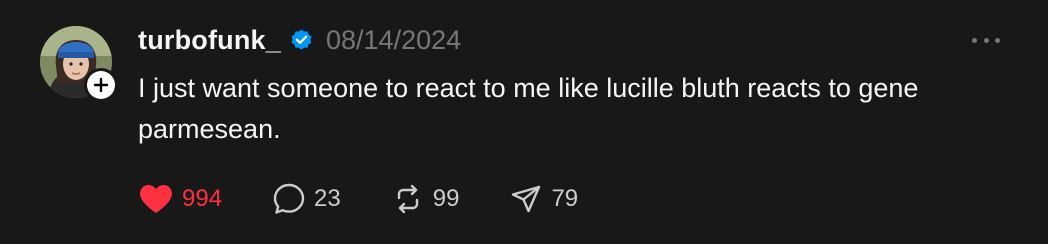 The width and height of the screenshot is (1048, 244). What do you see at coordinates (156, 199) in the screenshot?
I see `heart-filled-icon` at bounding box center [156, 199].